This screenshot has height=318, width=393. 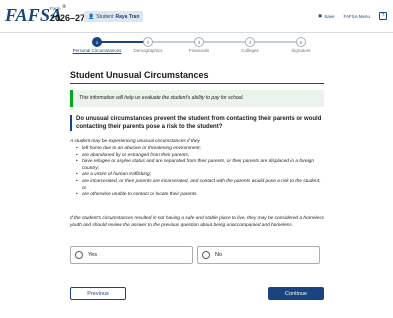 I want to click on continue-button: Continue, so click(x=296, y=293).